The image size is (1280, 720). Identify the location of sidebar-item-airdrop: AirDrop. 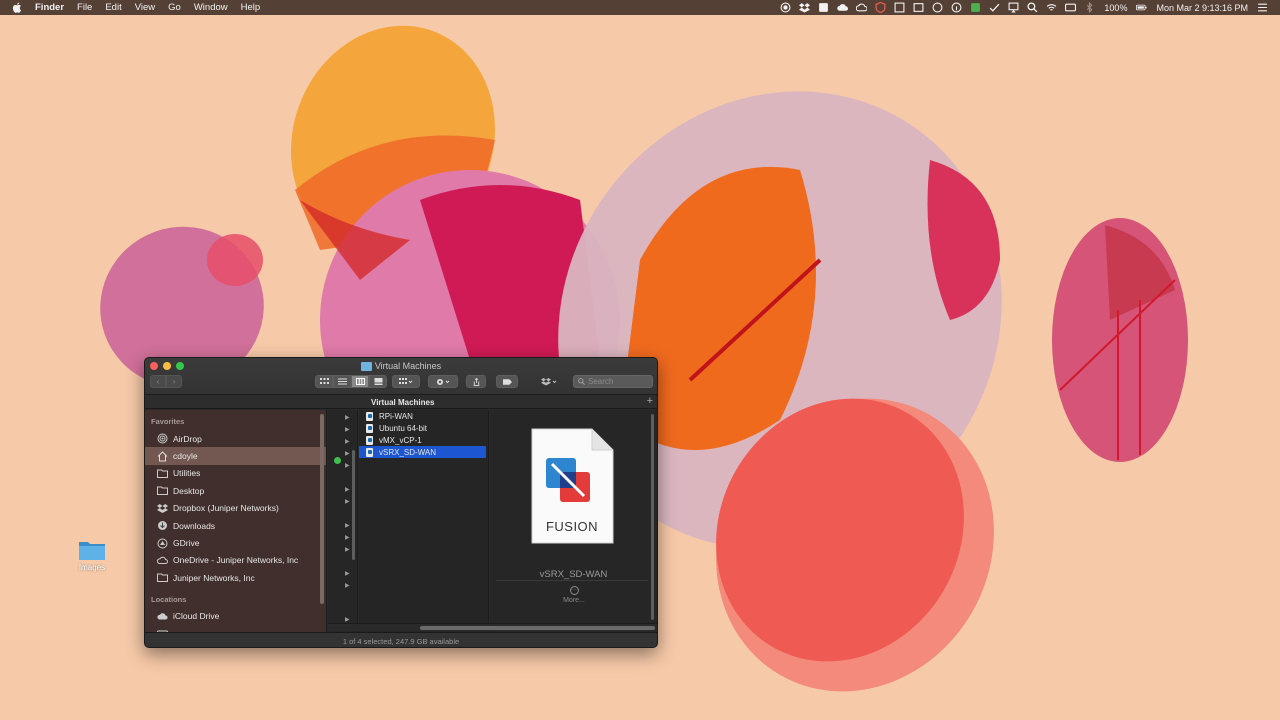
(235, 438).